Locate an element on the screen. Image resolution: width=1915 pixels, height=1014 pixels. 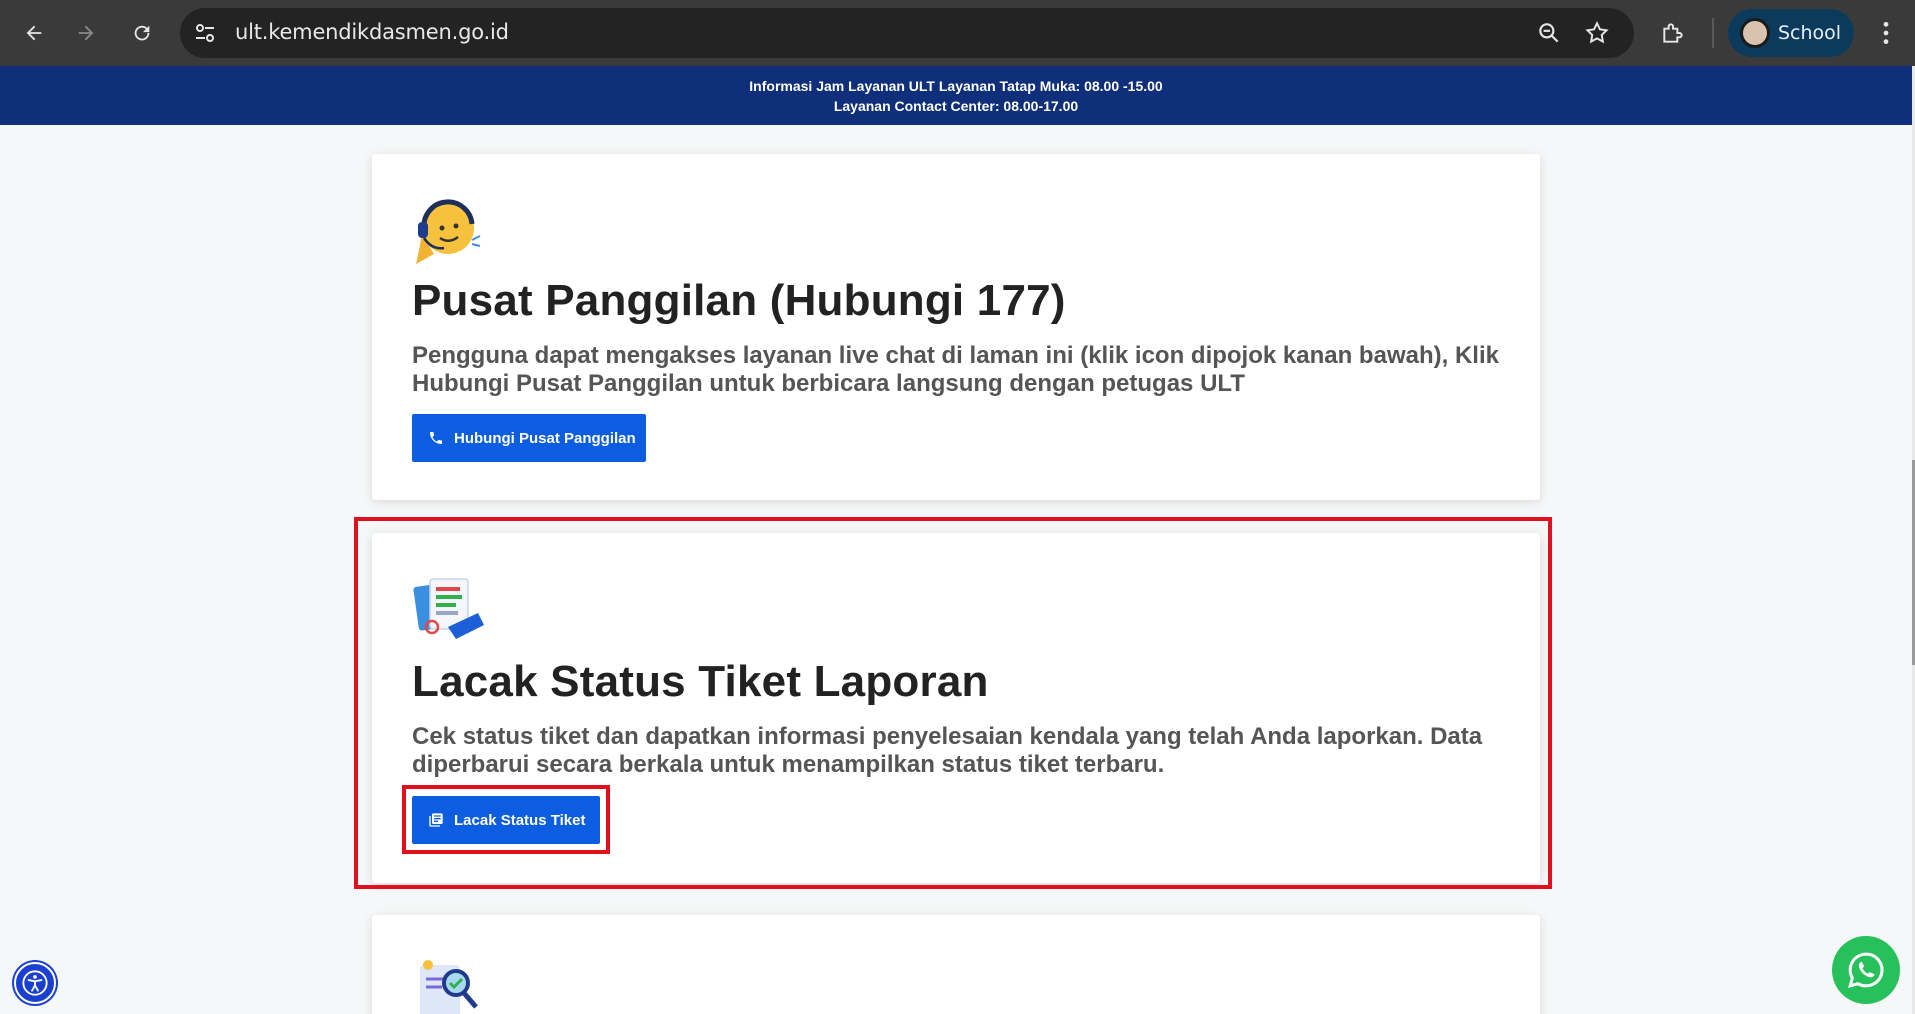
call-center-headset-icon is located at coordinates (448, 231).